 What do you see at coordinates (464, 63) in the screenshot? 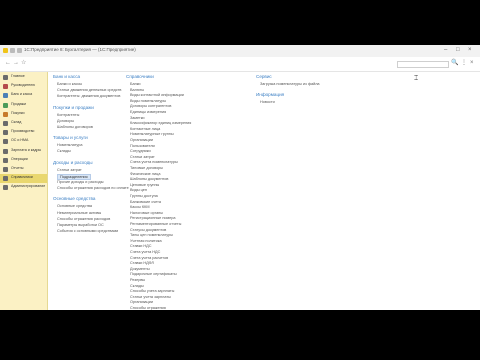
I see `more-icon: ⋮` at bounding box center [464, 63].